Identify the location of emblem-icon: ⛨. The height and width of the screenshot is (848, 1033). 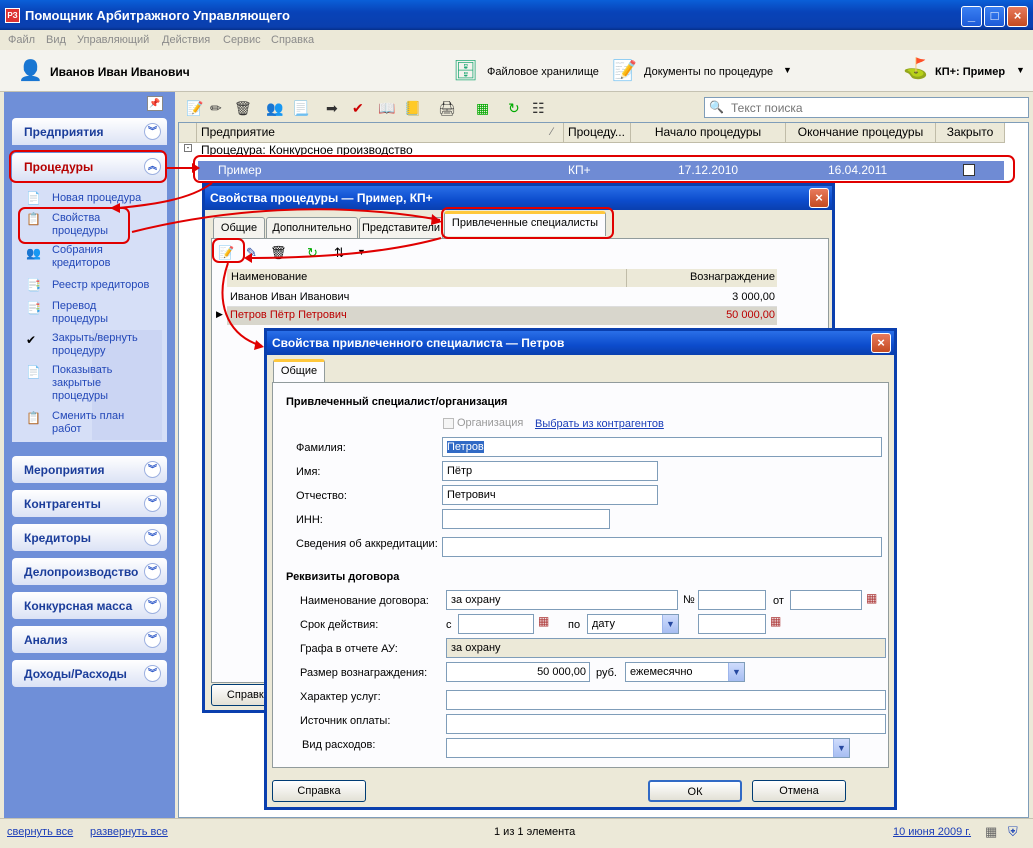
(1013, 831).